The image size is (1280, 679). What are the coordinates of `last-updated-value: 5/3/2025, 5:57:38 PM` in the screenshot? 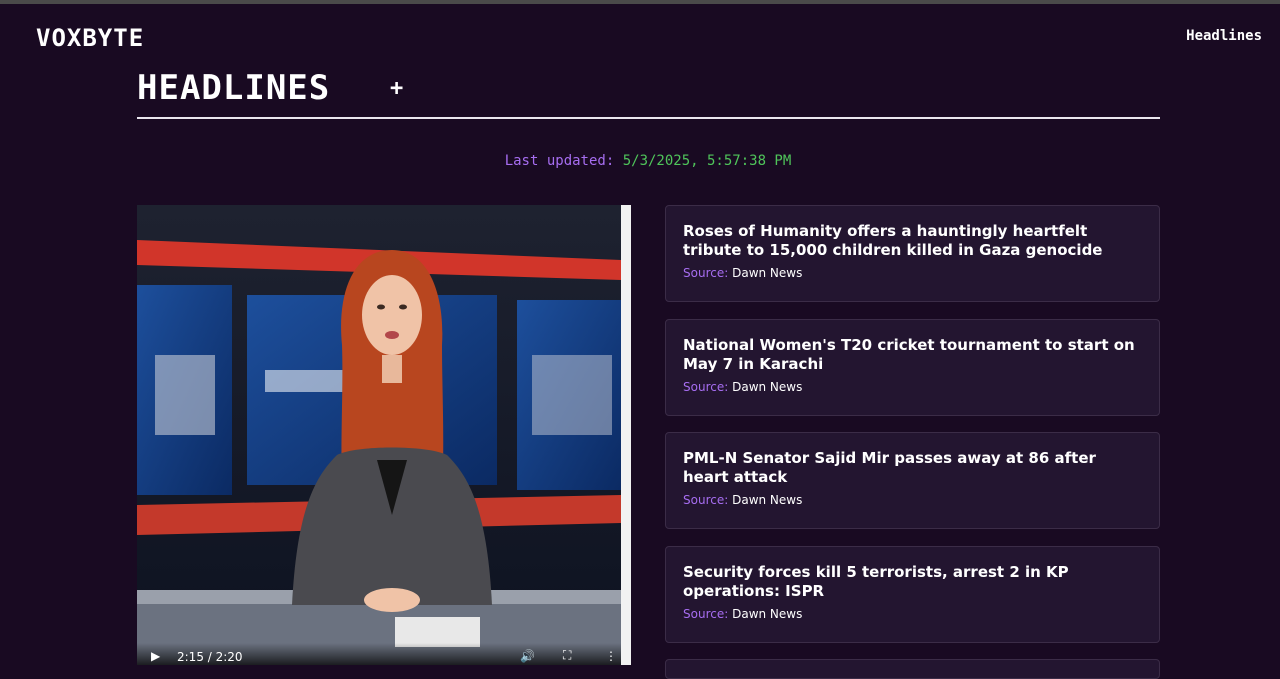 It's located at (707, 161).